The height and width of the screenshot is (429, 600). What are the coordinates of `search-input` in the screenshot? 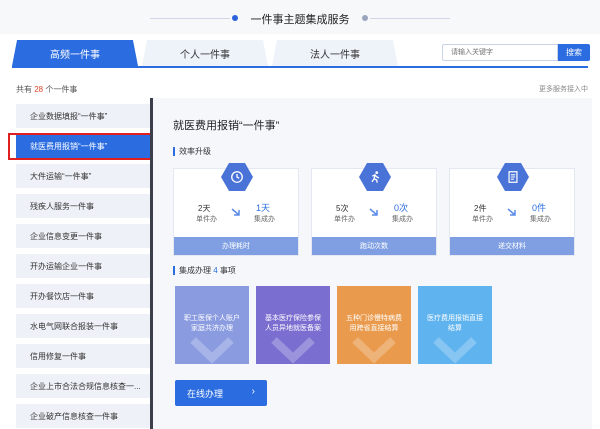 It's located at (500, 52).